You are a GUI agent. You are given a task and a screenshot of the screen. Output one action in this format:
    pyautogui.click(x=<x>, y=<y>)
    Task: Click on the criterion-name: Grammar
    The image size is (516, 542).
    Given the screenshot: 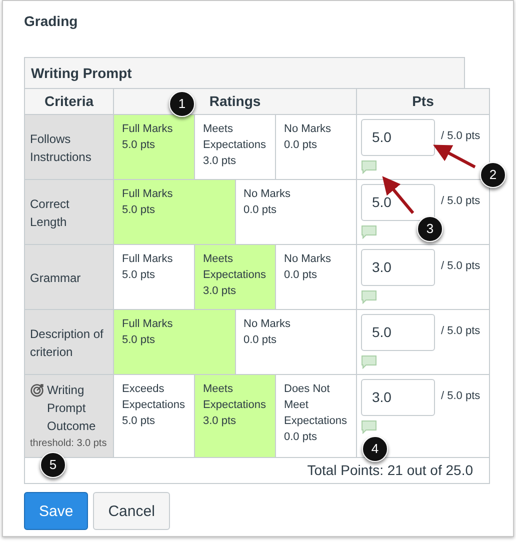 What is the action you would take?
    pyautogui.click(x=55, y=278)
    